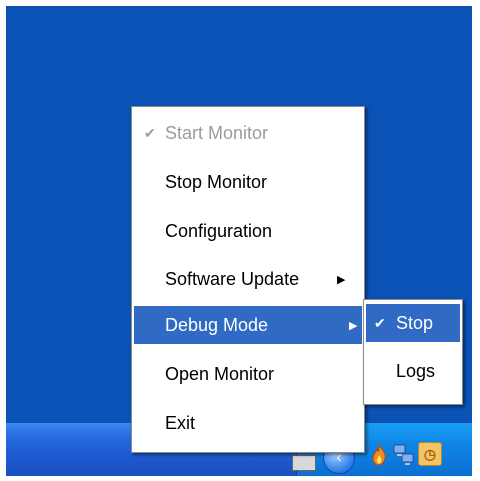  I want to click on menu-item-exit: Exit, so click(248, 423).